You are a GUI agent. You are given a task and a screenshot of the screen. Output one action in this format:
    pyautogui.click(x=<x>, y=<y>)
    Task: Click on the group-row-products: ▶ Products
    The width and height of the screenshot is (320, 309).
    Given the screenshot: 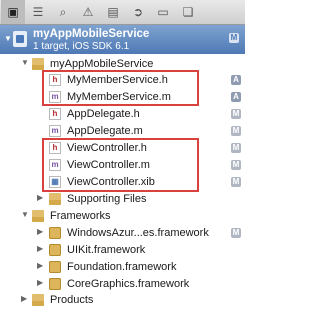 What is the action you would take?
    pyautogui.click(x=122, y=300)
    